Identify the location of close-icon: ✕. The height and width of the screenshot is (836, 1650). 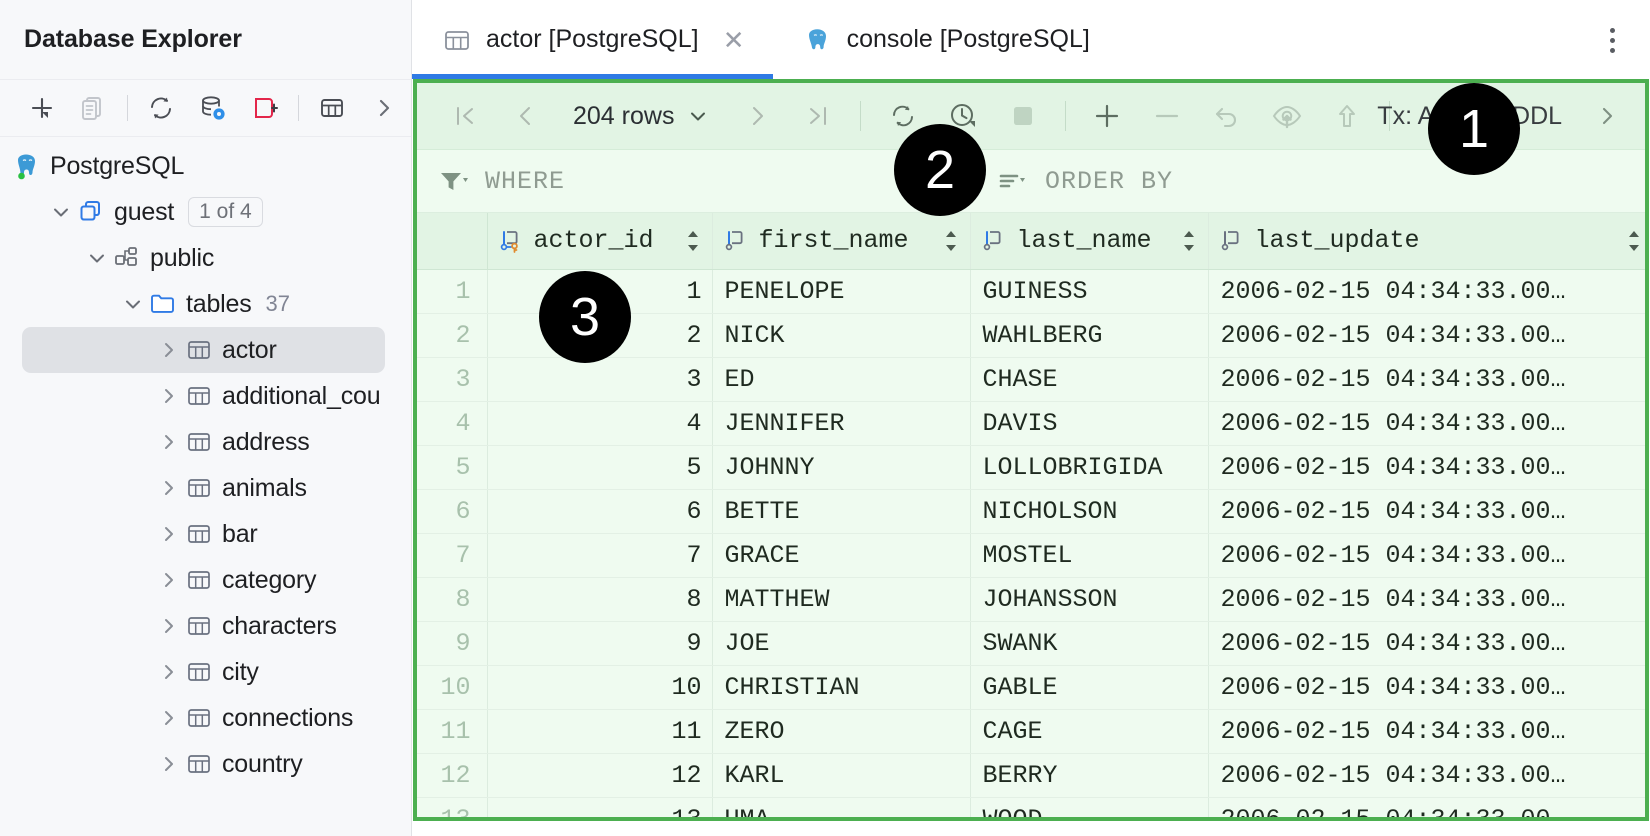
(734, 40).